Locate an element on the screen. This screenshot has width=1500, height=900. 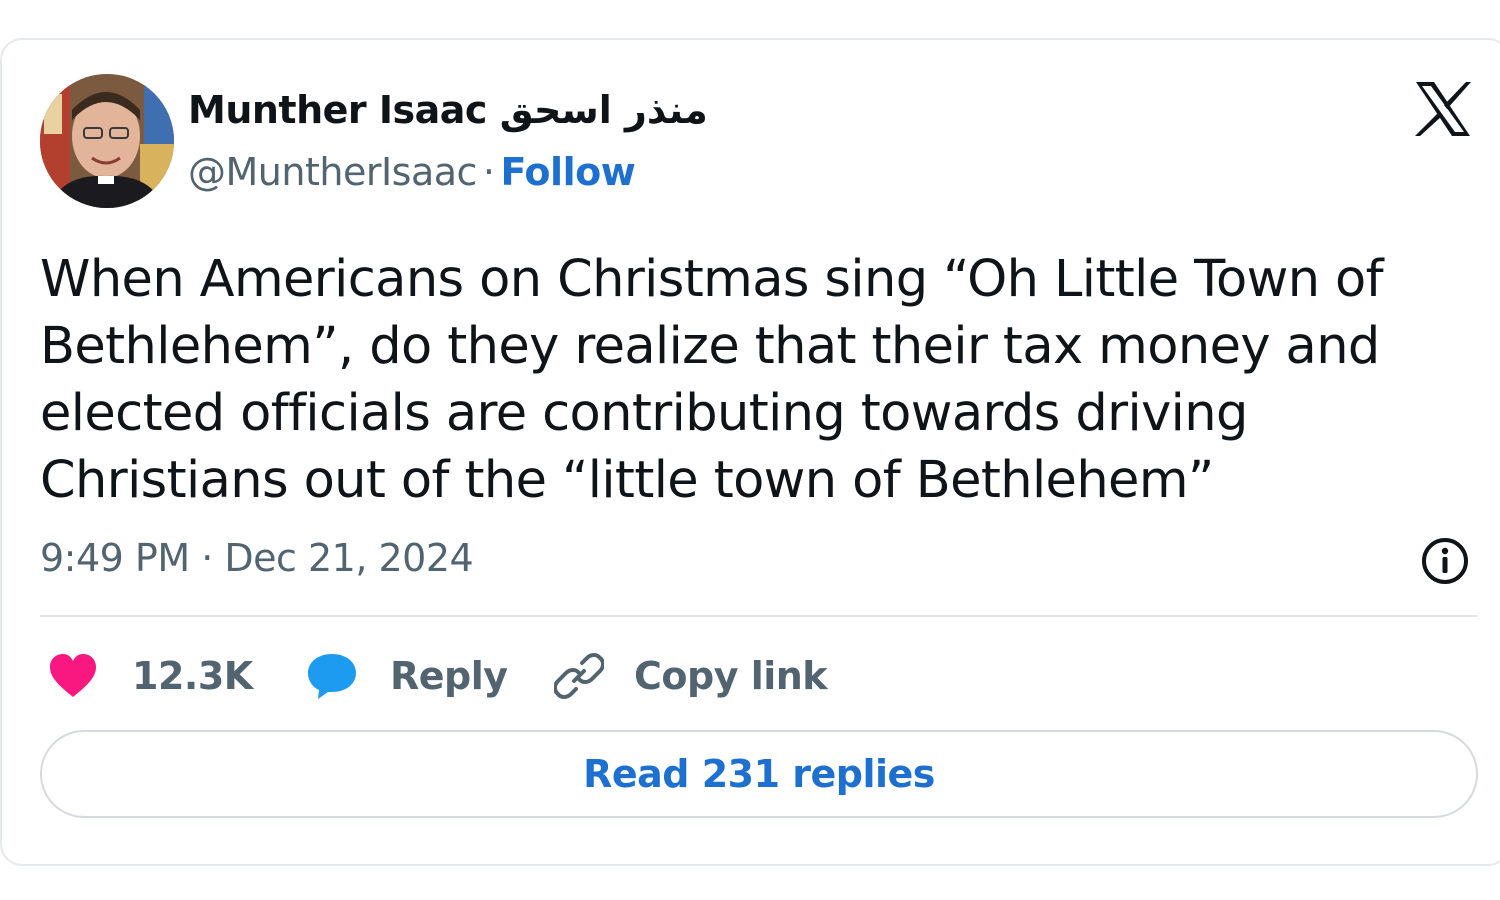
link-icon is located at coordinates (579, 676).